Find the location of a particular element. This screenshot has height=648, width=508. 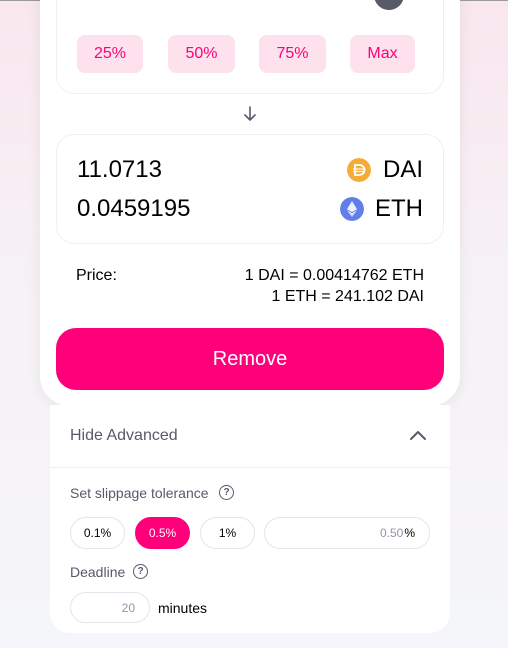

percent-max-button: Max is located at coordinates (382, 54).